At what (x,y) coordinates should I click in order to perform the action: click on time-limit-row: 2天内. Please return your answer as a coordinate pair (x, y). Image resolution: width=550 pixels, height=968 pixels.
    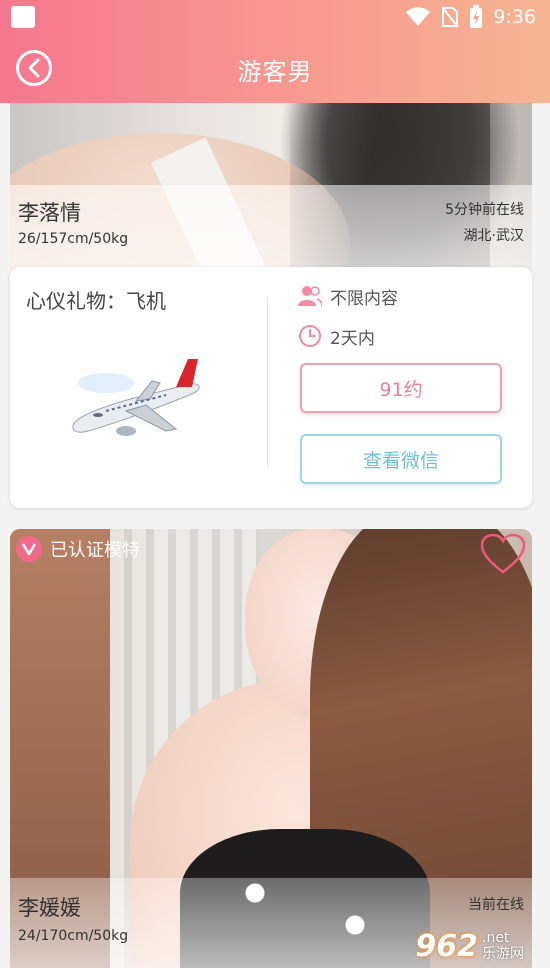
    Looking at the image, I should click on (336, 336).